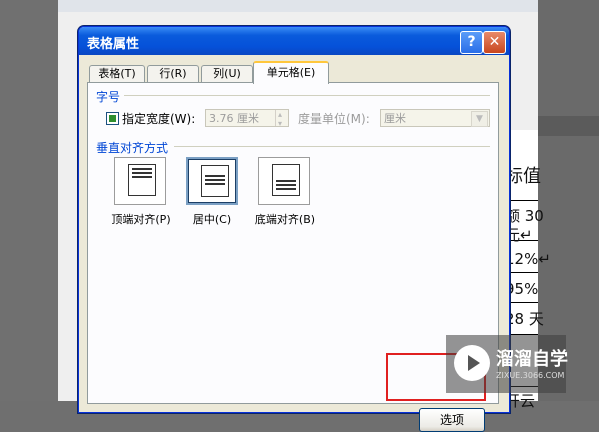 This screenshot has height=432, width=599. I want to click on dialog-title: 表格属性, so click(113, 44).